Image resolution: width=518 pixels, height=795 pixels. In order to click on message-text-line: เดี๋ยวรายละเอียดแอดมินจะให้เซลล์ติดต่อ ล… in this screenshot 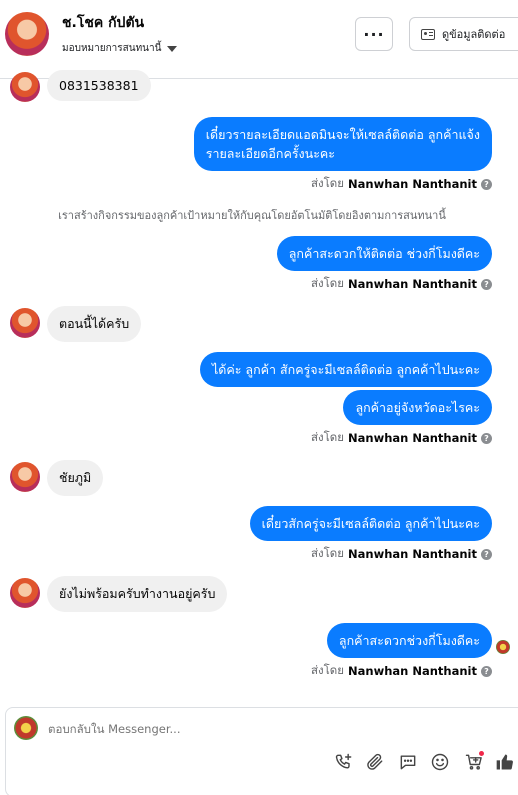, I will do `click(342, 134)`.